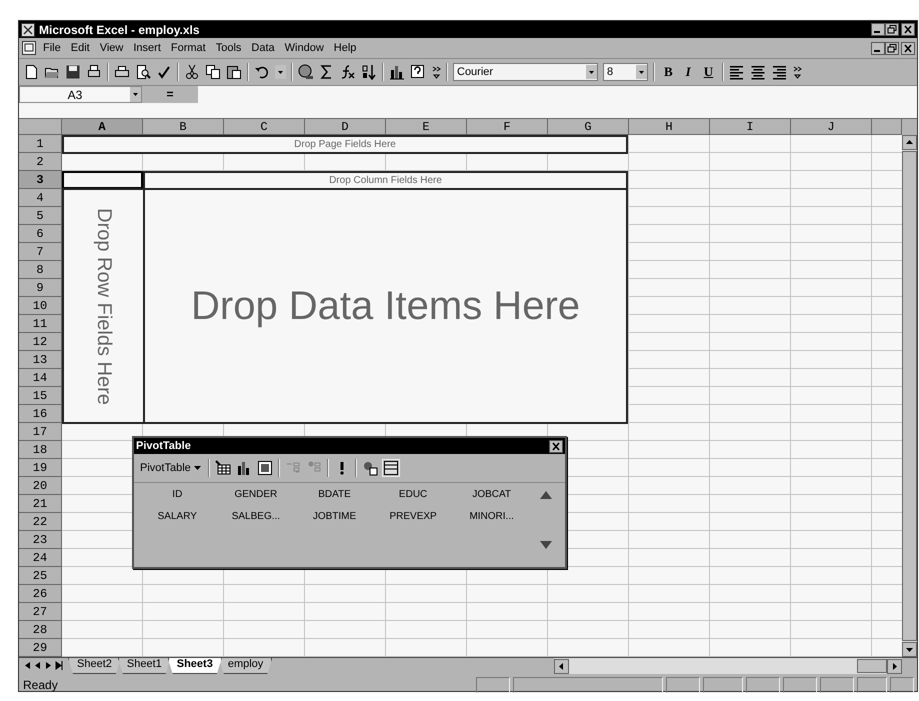  Describe the element at coordinates (192, 72) in the screenshot. I see `cut-icon` at that location.